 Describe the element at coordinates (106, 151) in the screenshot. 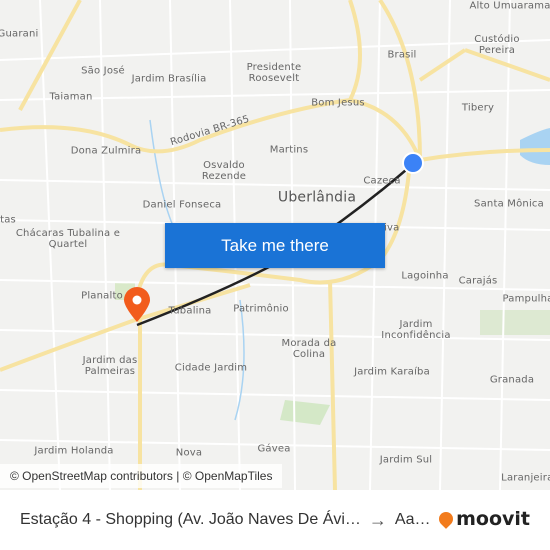

I see `map-label: Dona Zulmira` at that location.